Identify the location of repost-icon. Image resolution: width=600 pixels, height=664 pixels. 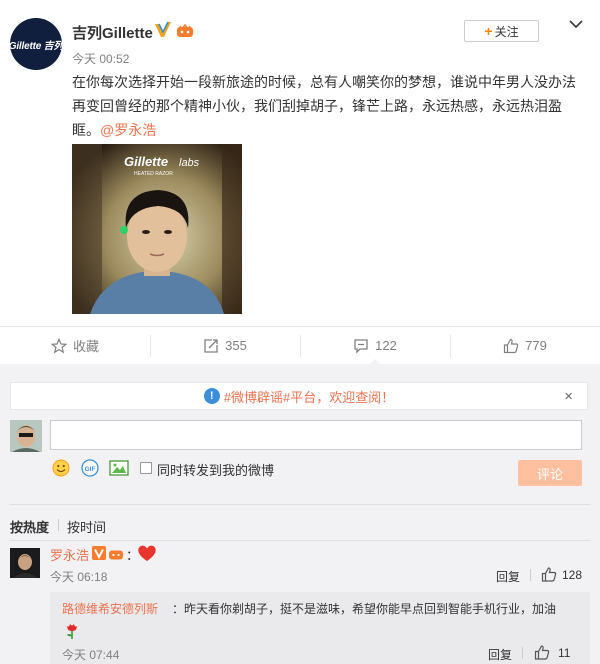
(211, 345).